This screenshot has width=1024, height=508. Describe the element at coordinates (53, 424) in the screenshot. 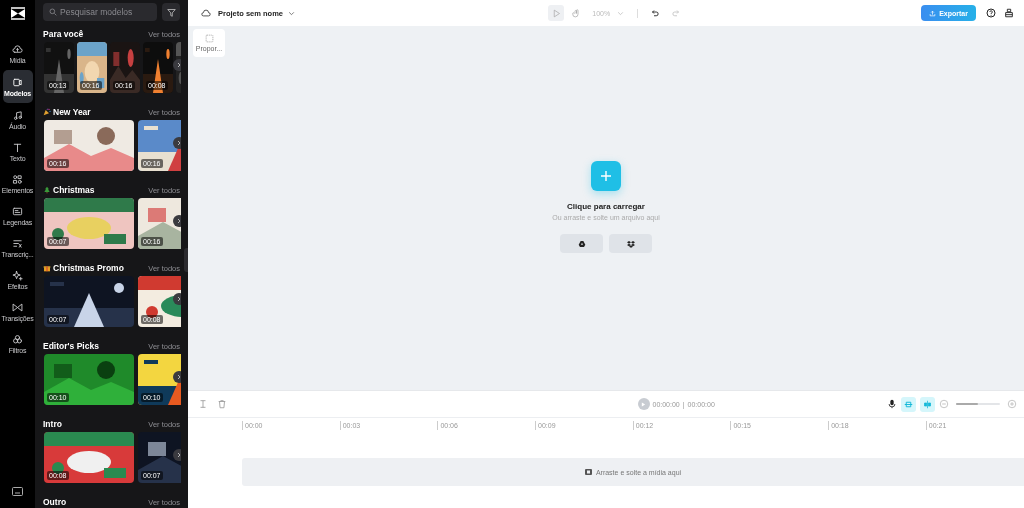

I see `section-title: Intro` at that location.